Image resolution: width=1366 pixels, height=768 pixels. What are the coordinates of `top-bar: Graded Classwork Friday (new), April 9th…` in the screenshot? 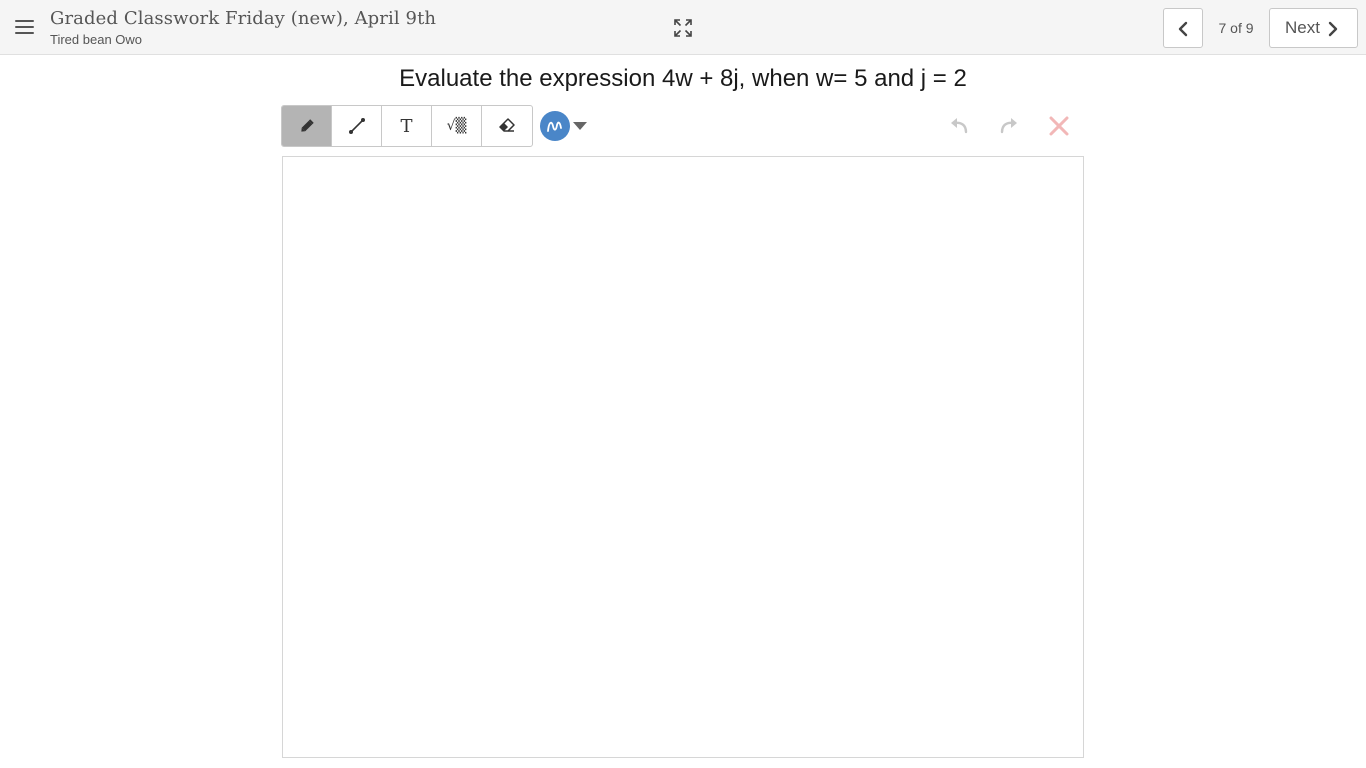 It's located at (683, 27).